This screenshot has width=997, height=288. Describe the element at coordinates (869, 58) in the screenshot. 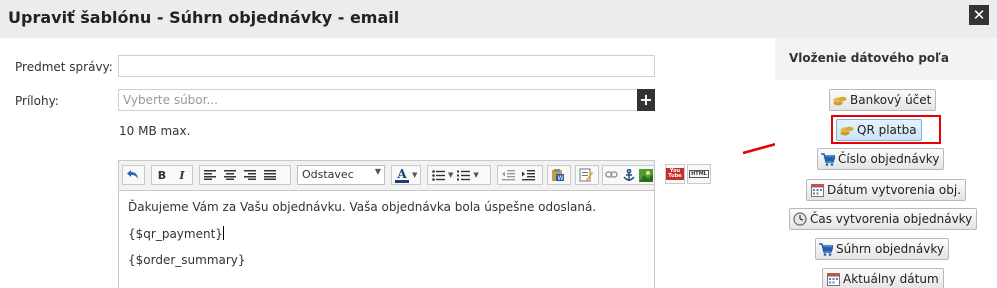

I see `sidebar-title: Vloženie dátového poľa` at that location.